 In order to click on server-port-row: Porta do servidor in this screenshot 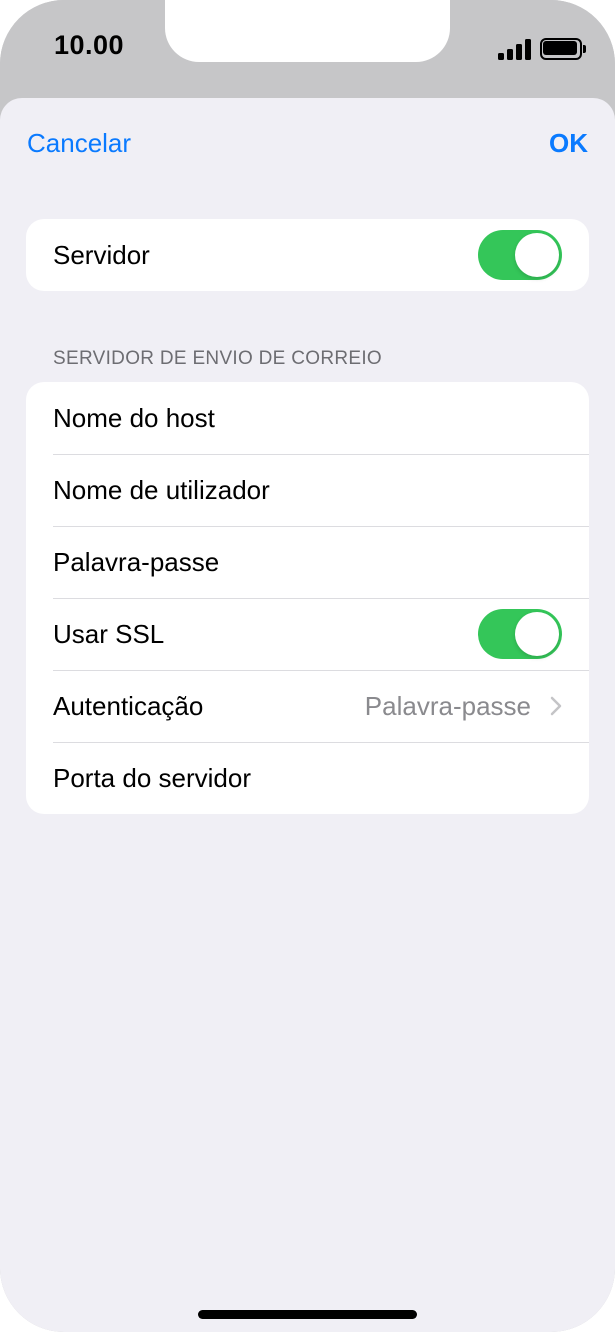, I will do `click(307, 778)`.